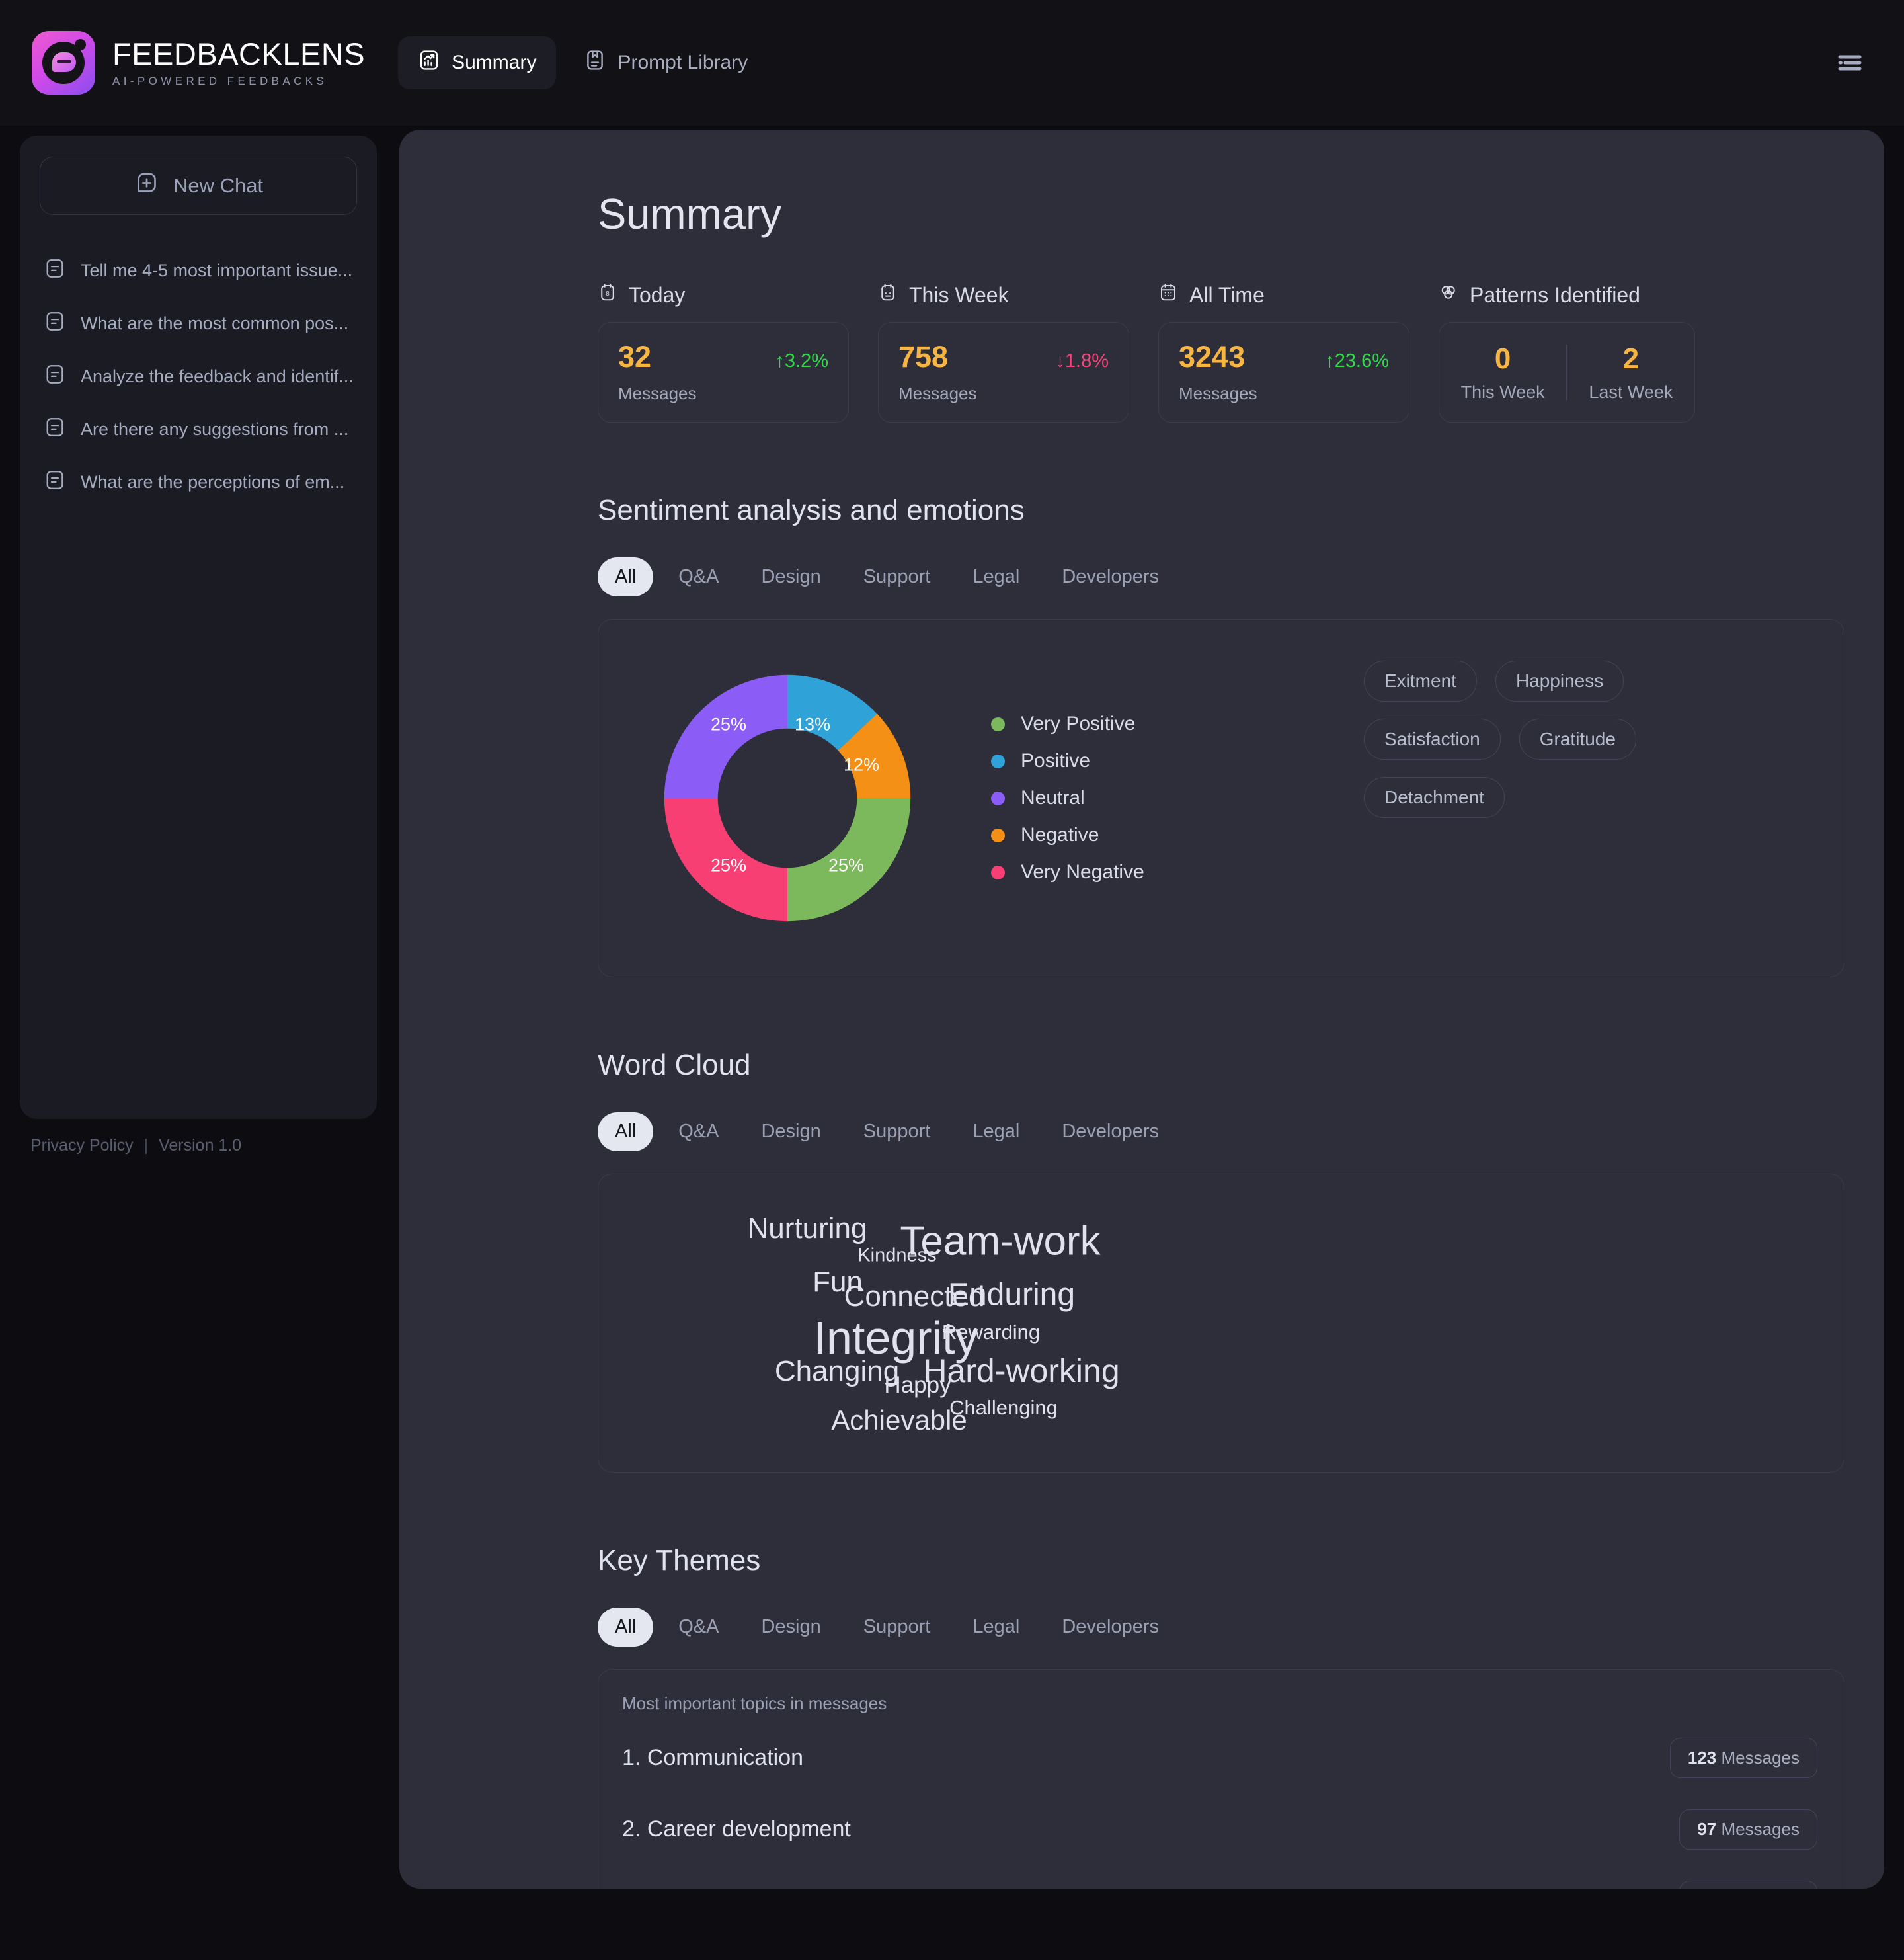 This screenshot has width=1904, height=1960. What do you see at coordinates (429, 63) in the screenshot?
I see `chart-document-icon` at bounding box center [429, 63].